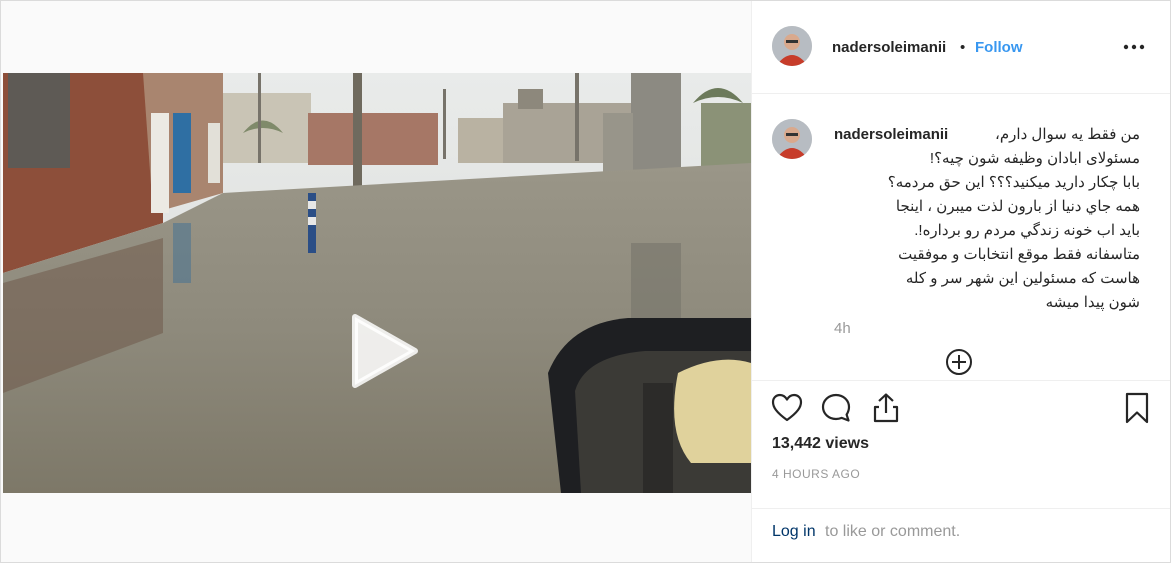  I want to click on caption-age: 4h, so click(842, 328).